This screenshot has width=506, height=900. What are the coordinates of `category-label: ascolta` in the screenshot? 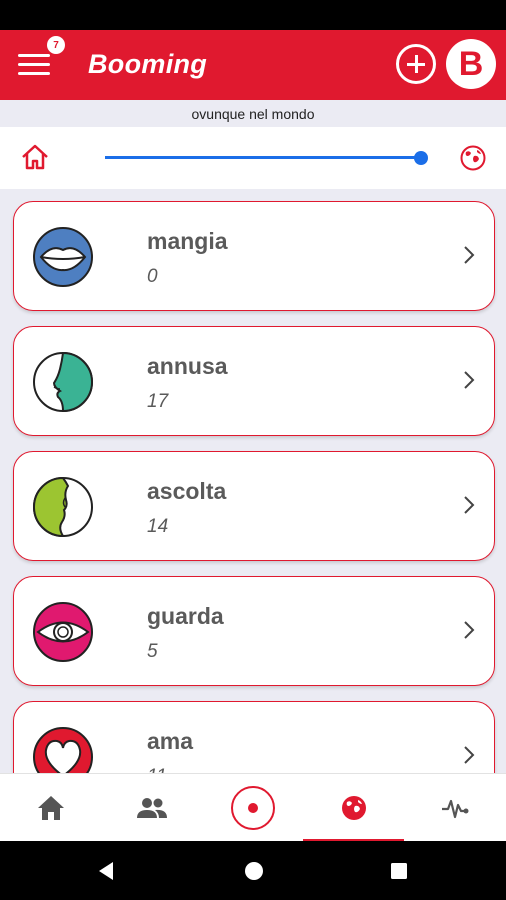 It's located at (187, 491).